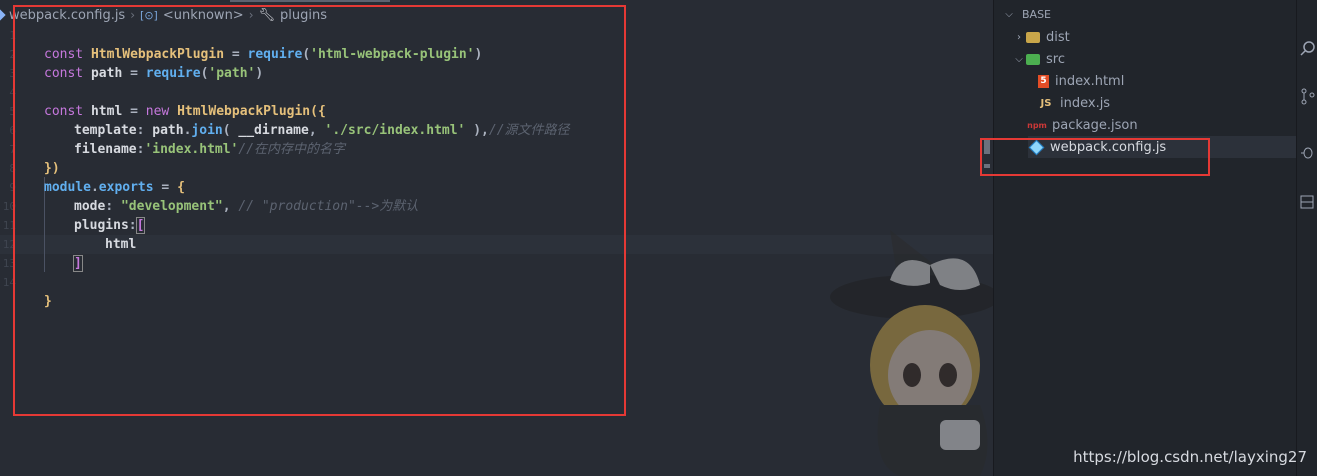 The image size is (1317, 476). Describe the element at coordinates (911, 353) in the screenshot. I see `mascot-illustration` at that location.